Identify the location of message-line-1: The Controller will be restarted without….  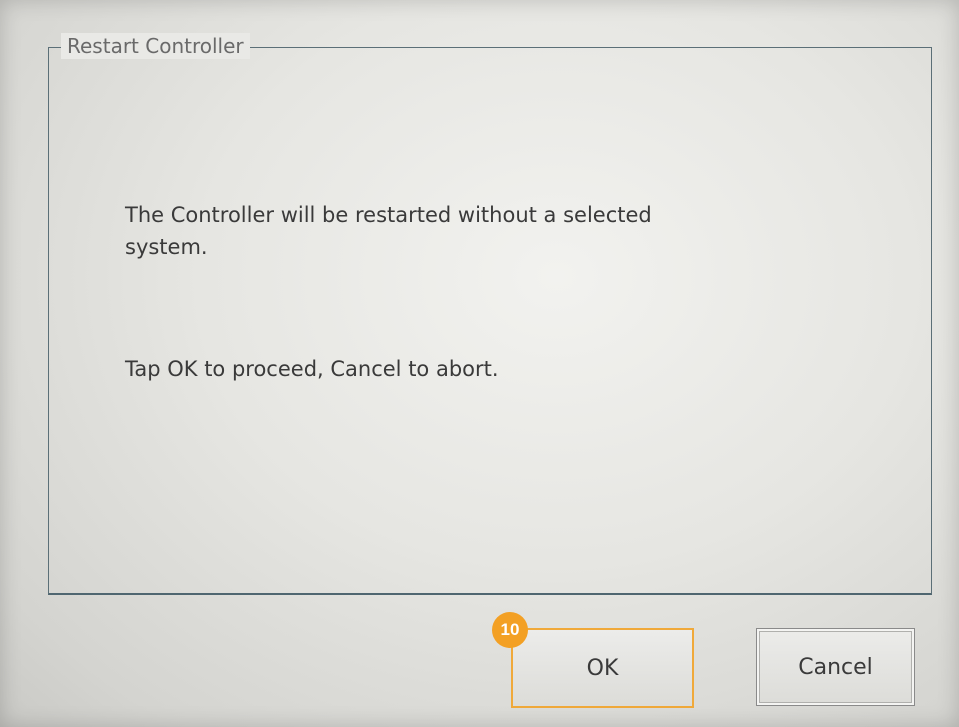
(388, 215).